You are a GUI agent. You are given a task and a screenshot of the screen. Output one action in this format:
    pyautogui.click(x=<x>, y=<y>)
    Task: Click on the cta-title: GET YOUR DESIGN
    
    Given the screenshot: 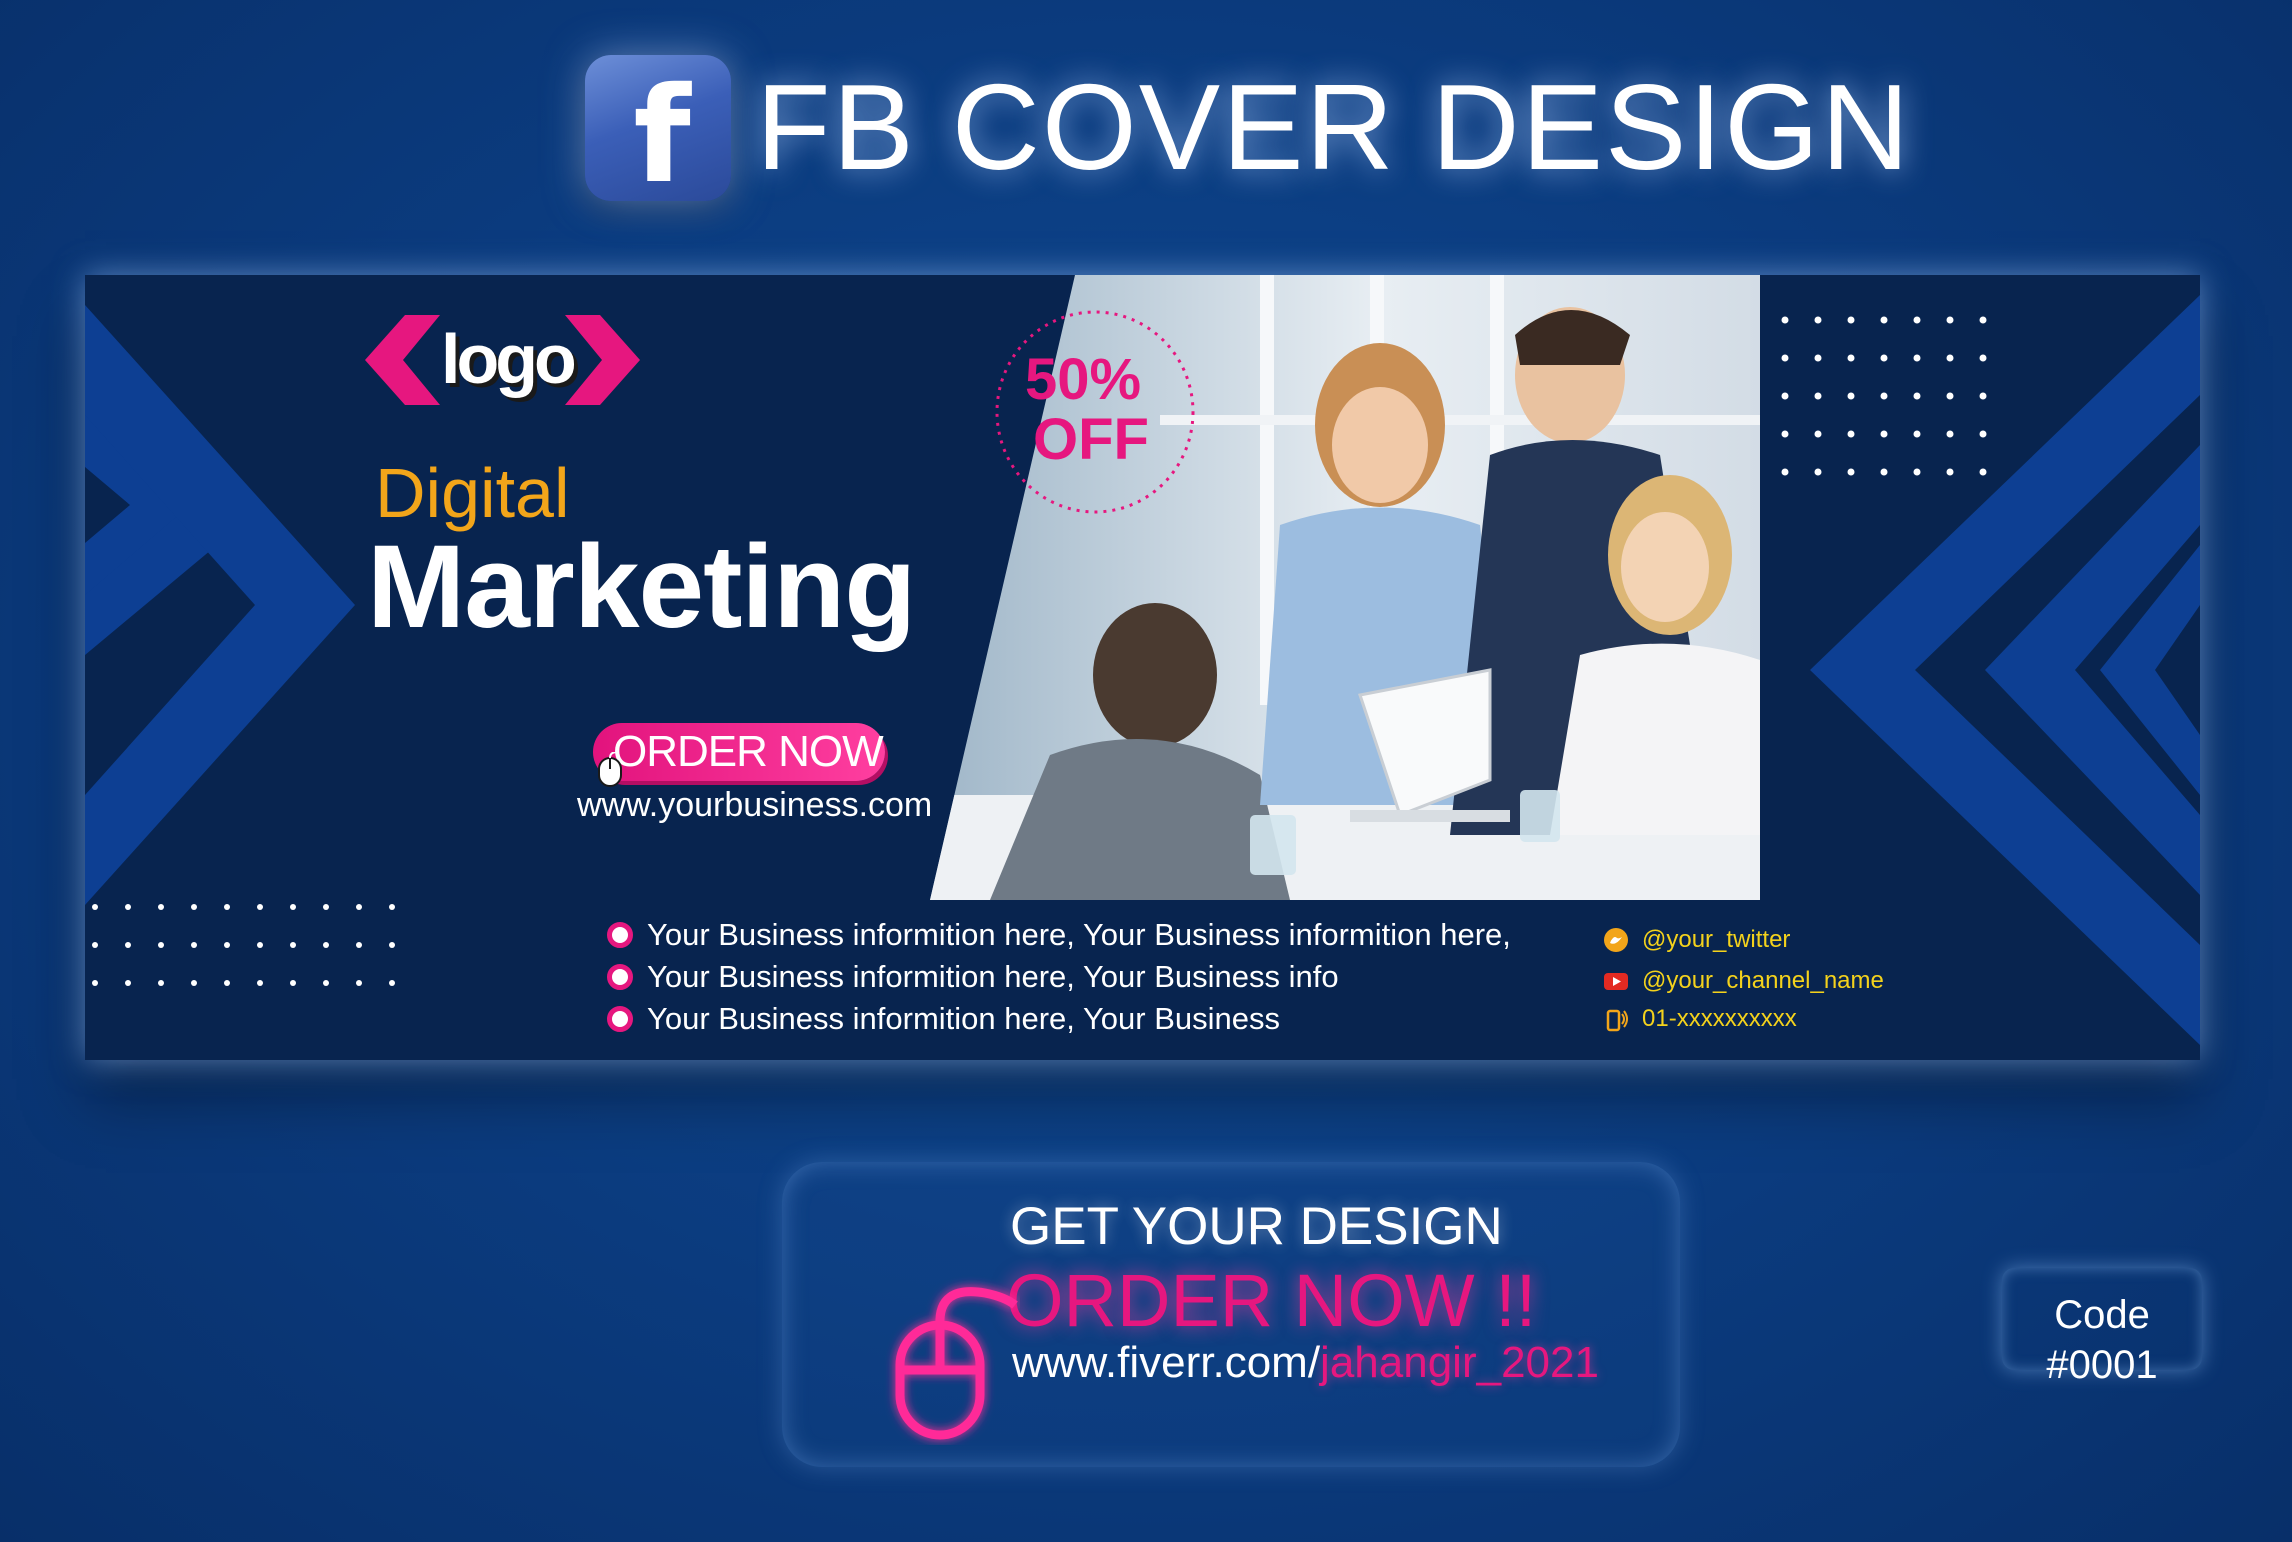 What is the action you would take?
    pyautogui.click(x=1256, y=1226)
    